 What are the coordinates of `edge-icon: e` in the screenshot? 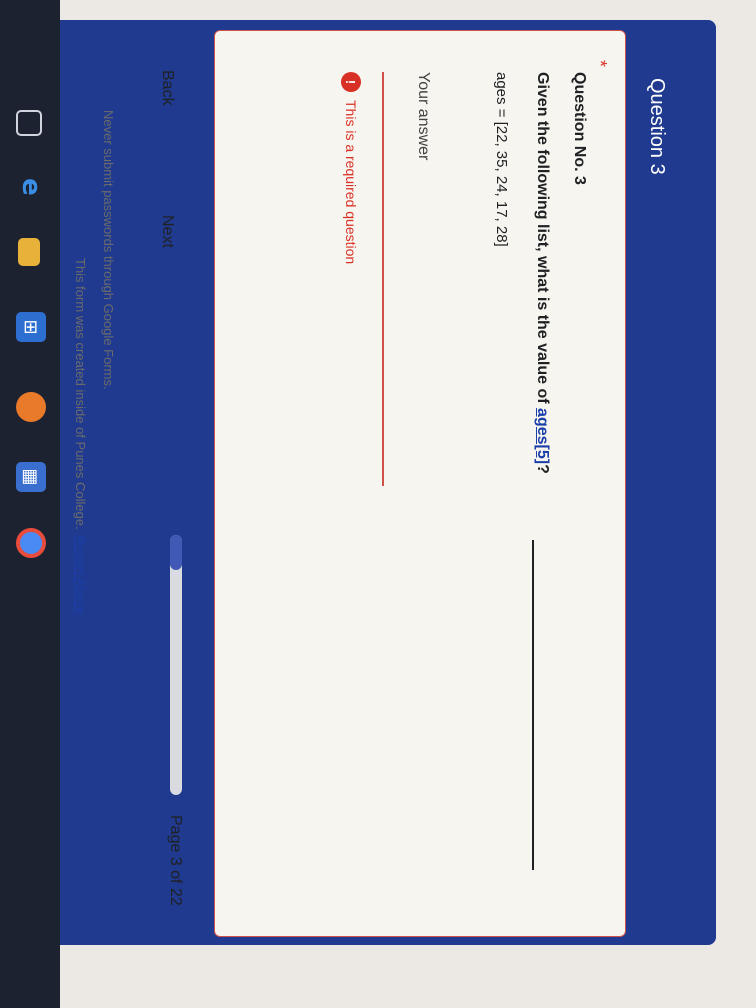 It's located at (31, 187).